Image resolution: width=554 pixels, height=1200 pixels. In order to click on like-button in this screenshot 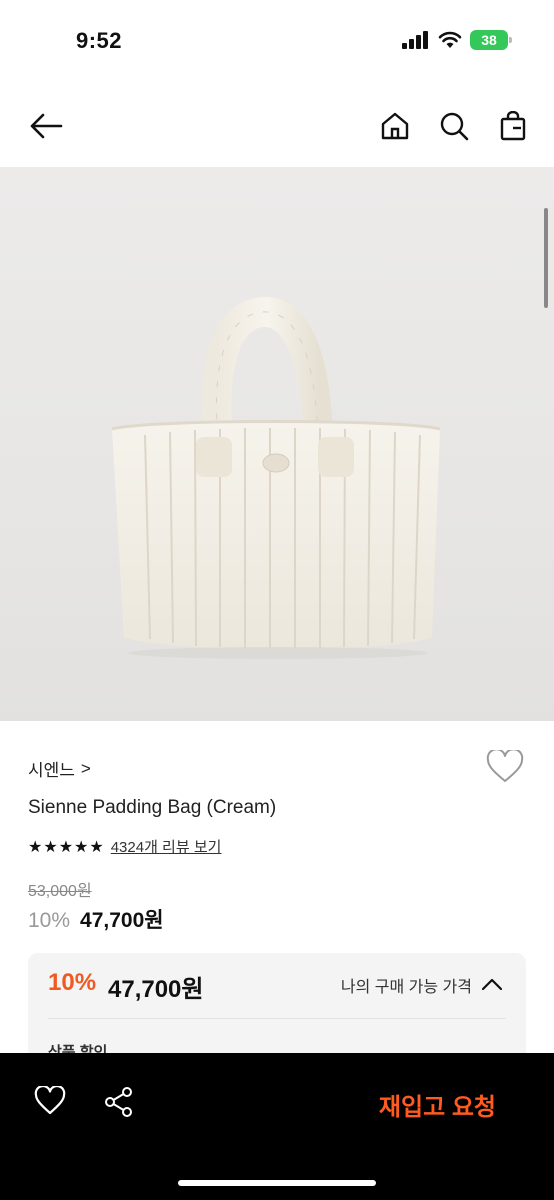, I will do `click(50, 1102)`.